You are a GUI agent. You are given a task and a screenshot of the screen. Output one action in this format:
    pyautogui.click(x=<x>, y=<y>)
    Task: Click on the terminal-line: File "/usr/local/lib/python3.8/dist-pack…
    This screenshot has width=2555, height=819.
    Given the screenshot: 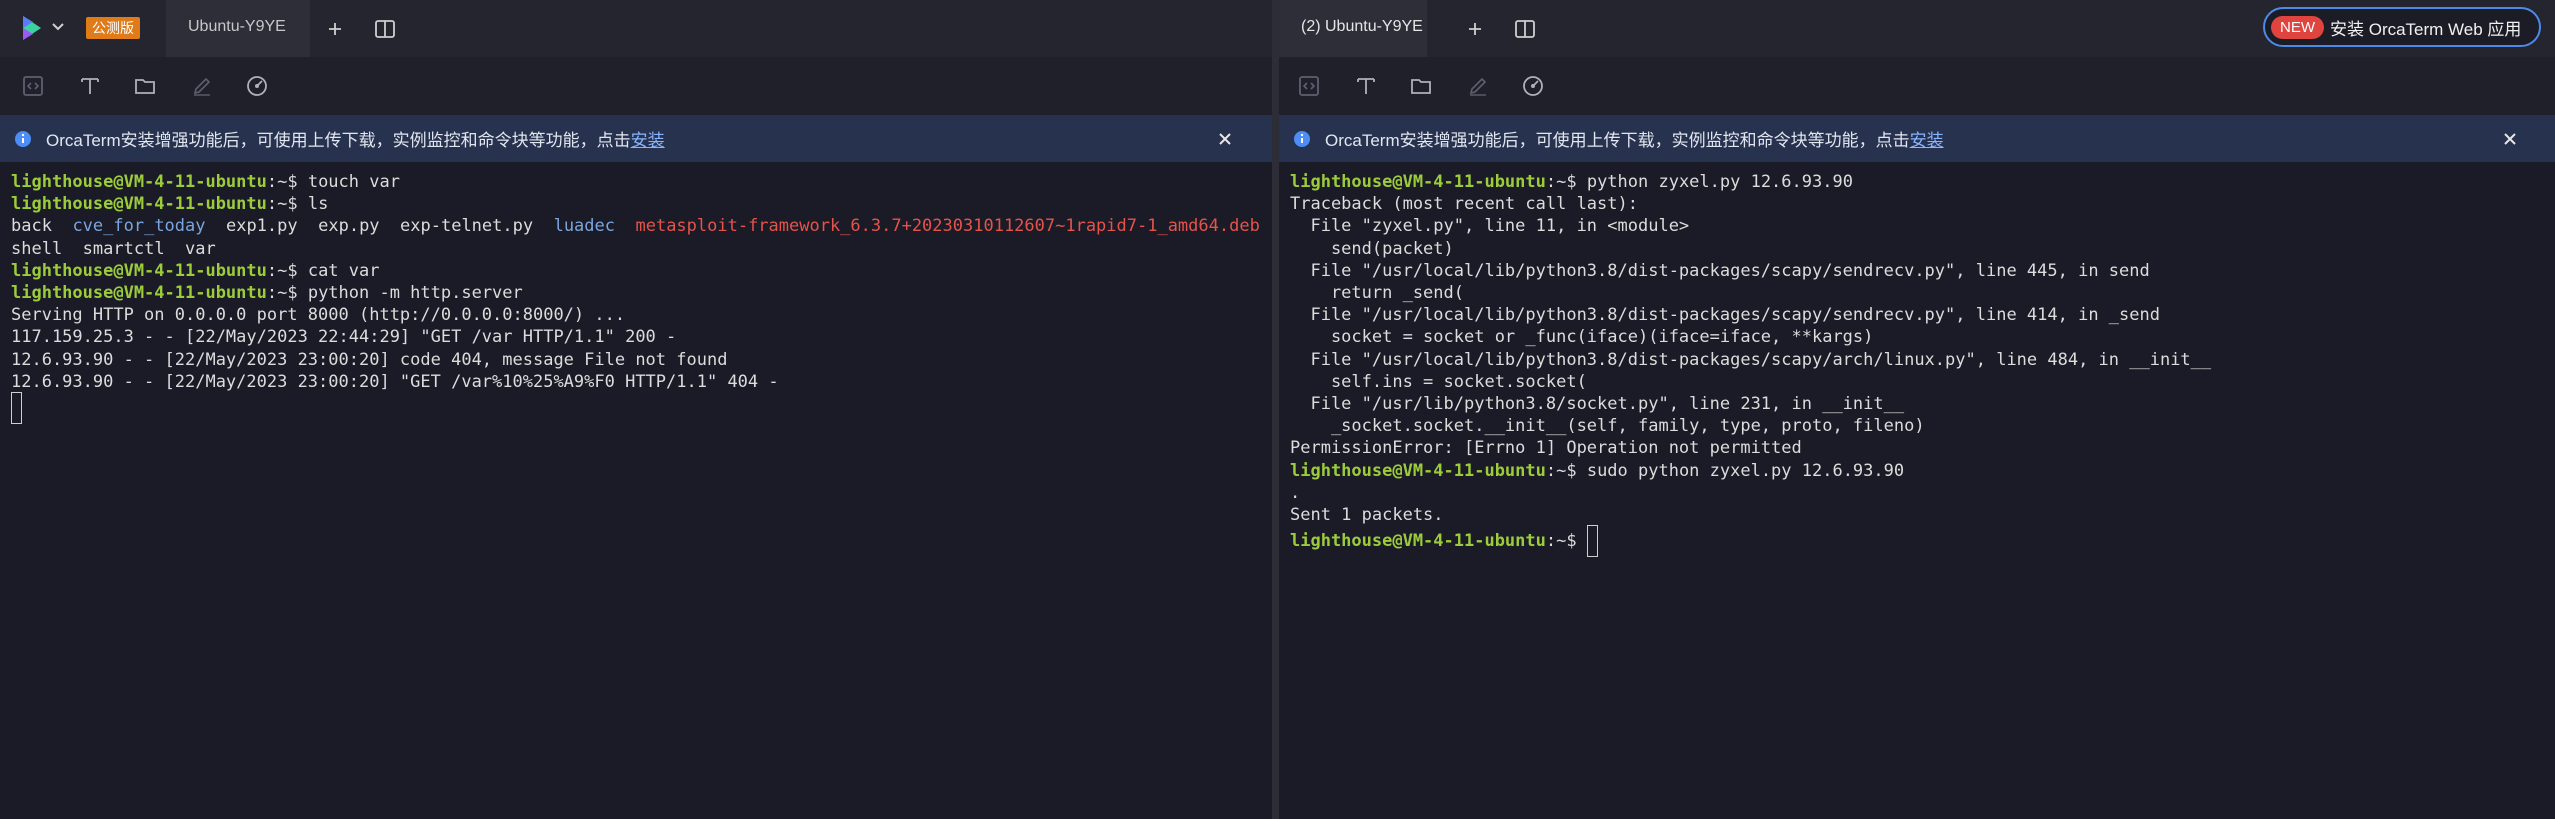 What is the action you would take?
    pyautogui.click(x=1720, y=271)
    